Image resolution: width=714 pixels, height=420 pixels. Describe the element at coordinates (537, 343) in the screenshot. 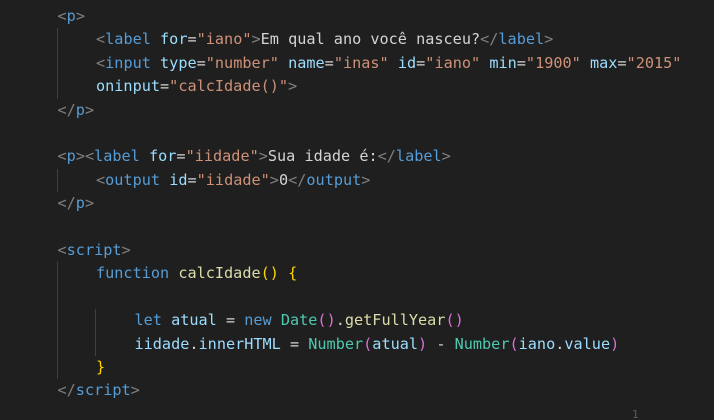

I see `code-token: iano` at that location.